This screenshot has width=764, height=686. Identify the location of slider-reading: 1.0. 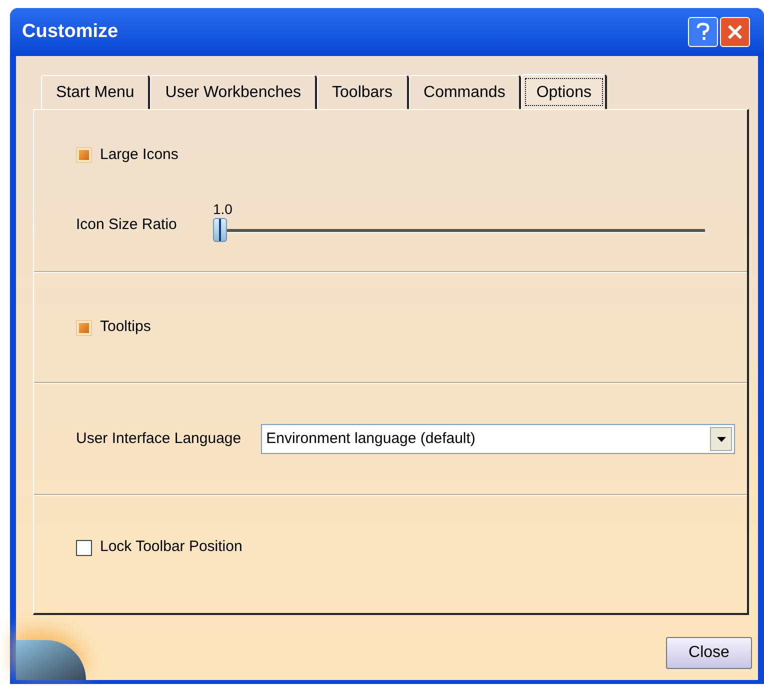
(222, 209).